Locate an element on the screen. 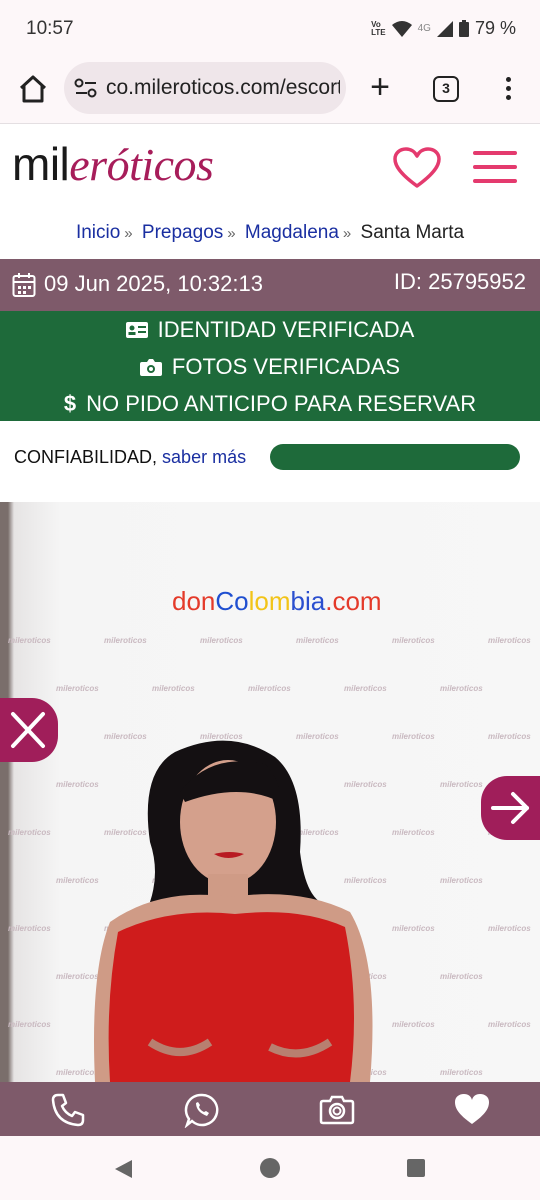 This screenshot has height=1200, width=540. breadcrumb: Inicio» Prepagos» Magdalena» Santa Marta is located at coordinates (270, 233).